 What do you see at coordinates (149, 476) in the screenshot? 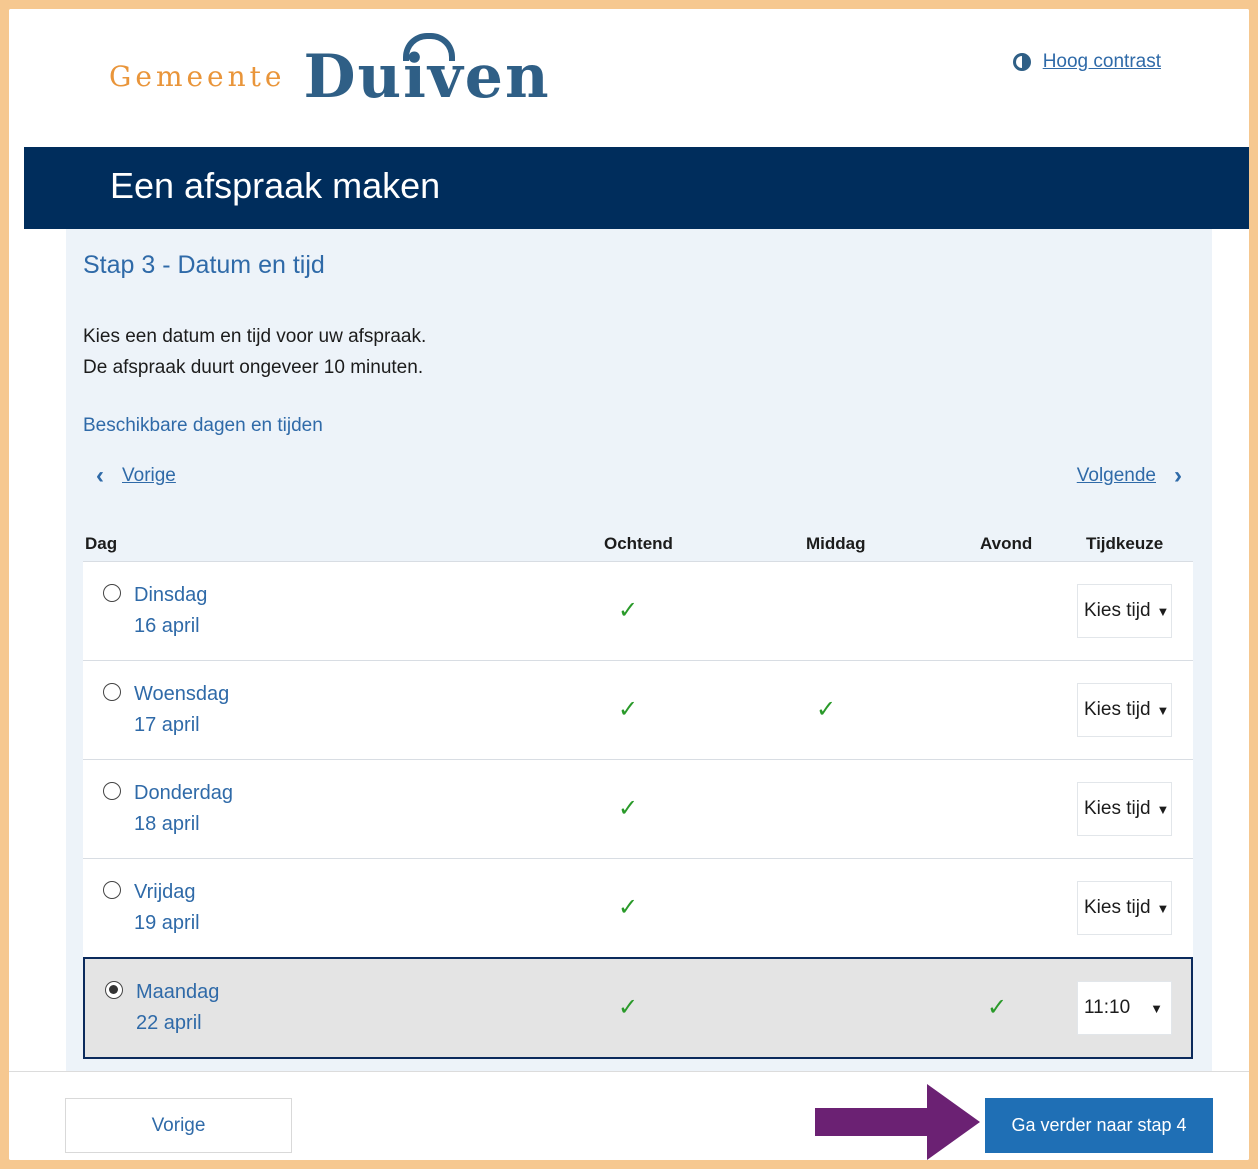
I see `previous-week-link: Vorige` at bounding box center [149, 476].